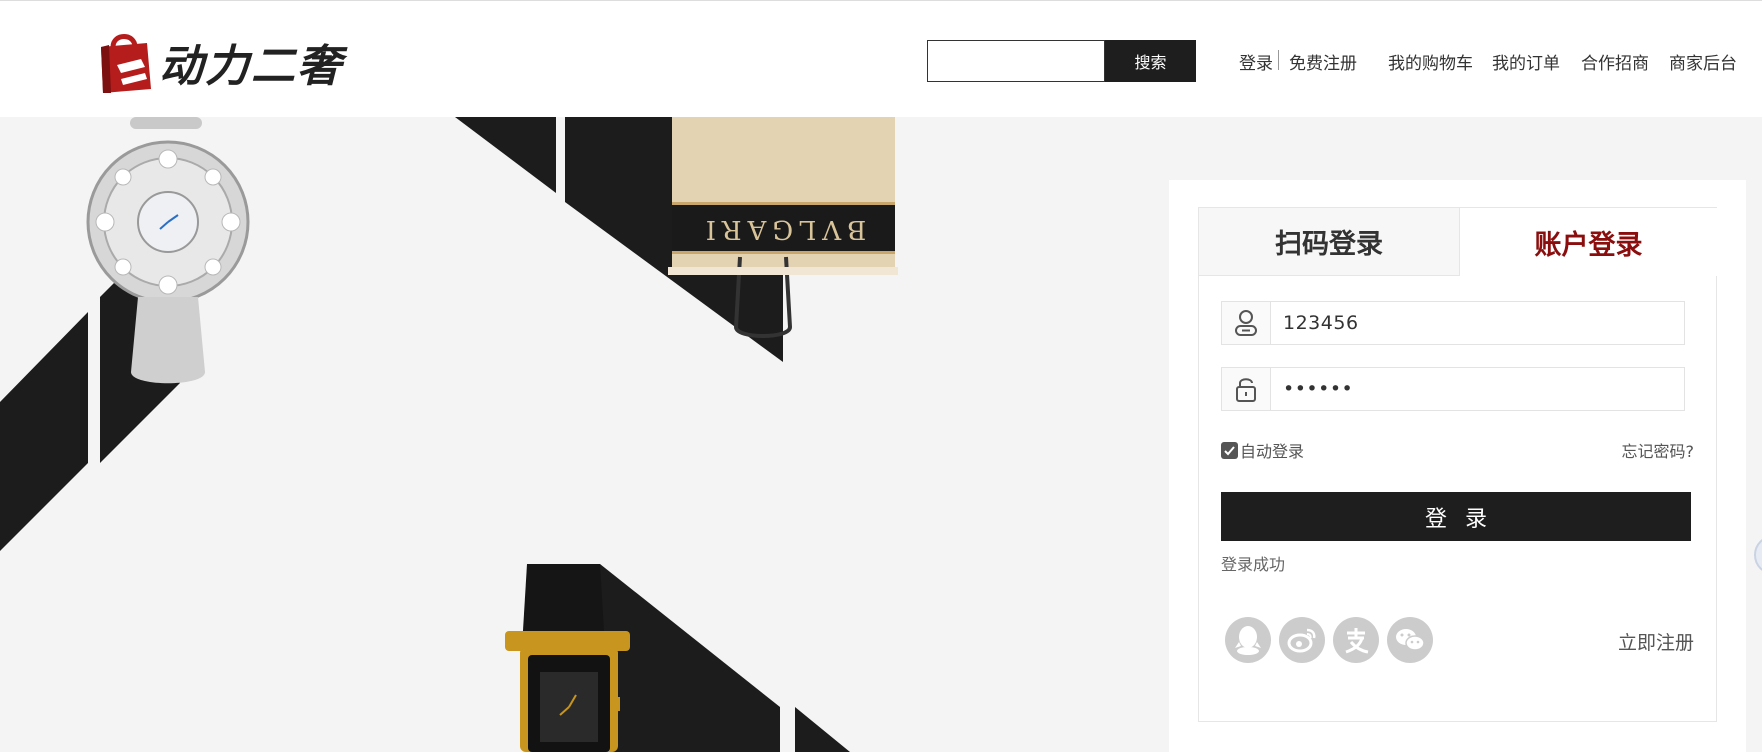 The width and height of the screenshot is (1762, 752). What do you see at coordinates (1477, 323) in the screenshot?
I see `username-input` at bounding box center [1477, 323].